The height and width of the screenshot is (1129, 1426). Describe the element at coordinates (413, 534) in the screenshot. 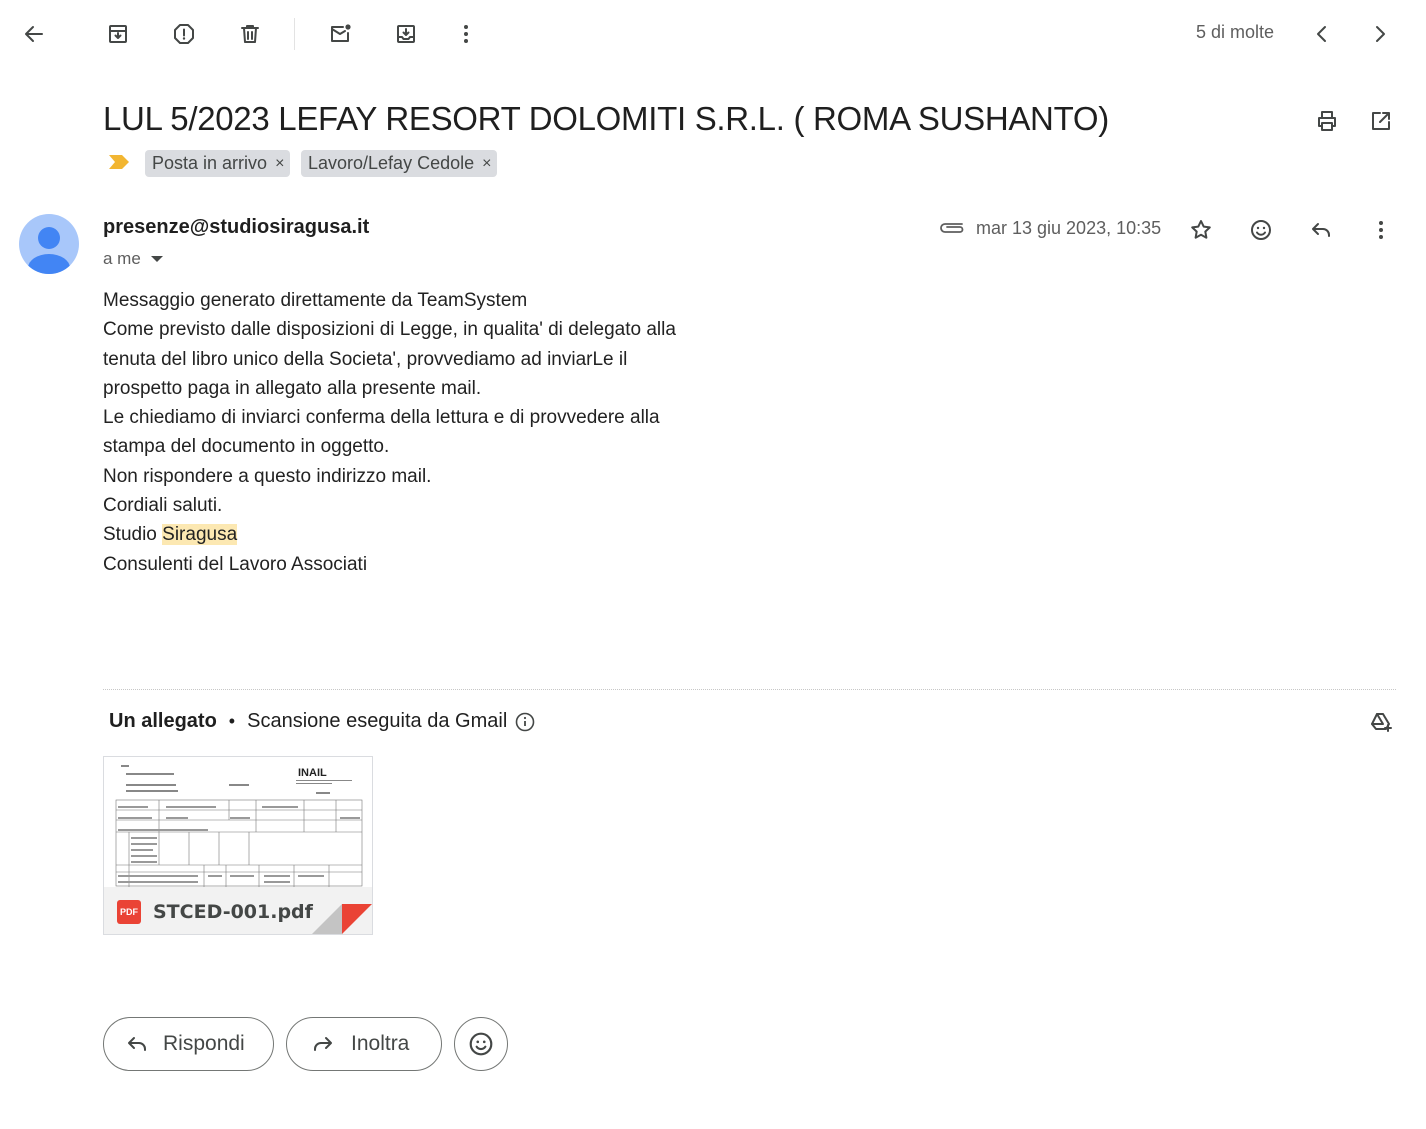

I see `signature-line: Studio Siragusa` at that location.